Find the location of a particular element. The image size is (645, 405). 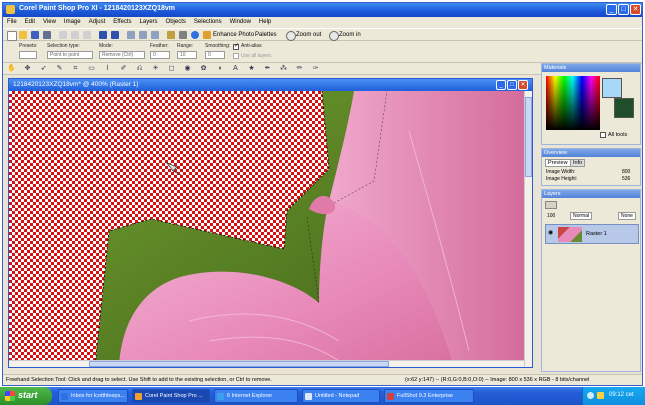

enhance-photo-button: Enhance Photo is located at coordinates (233, 35).